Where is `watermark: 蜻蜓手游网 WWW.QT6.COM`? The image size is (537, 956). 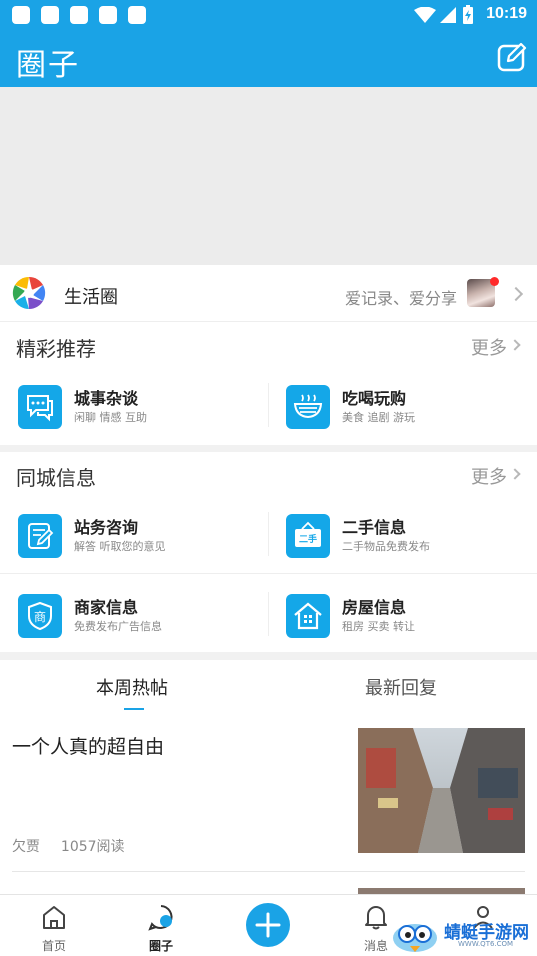 watermark: 蜻蜓手游网 WWW.QT6.COM is located at coordinates (462, 935).